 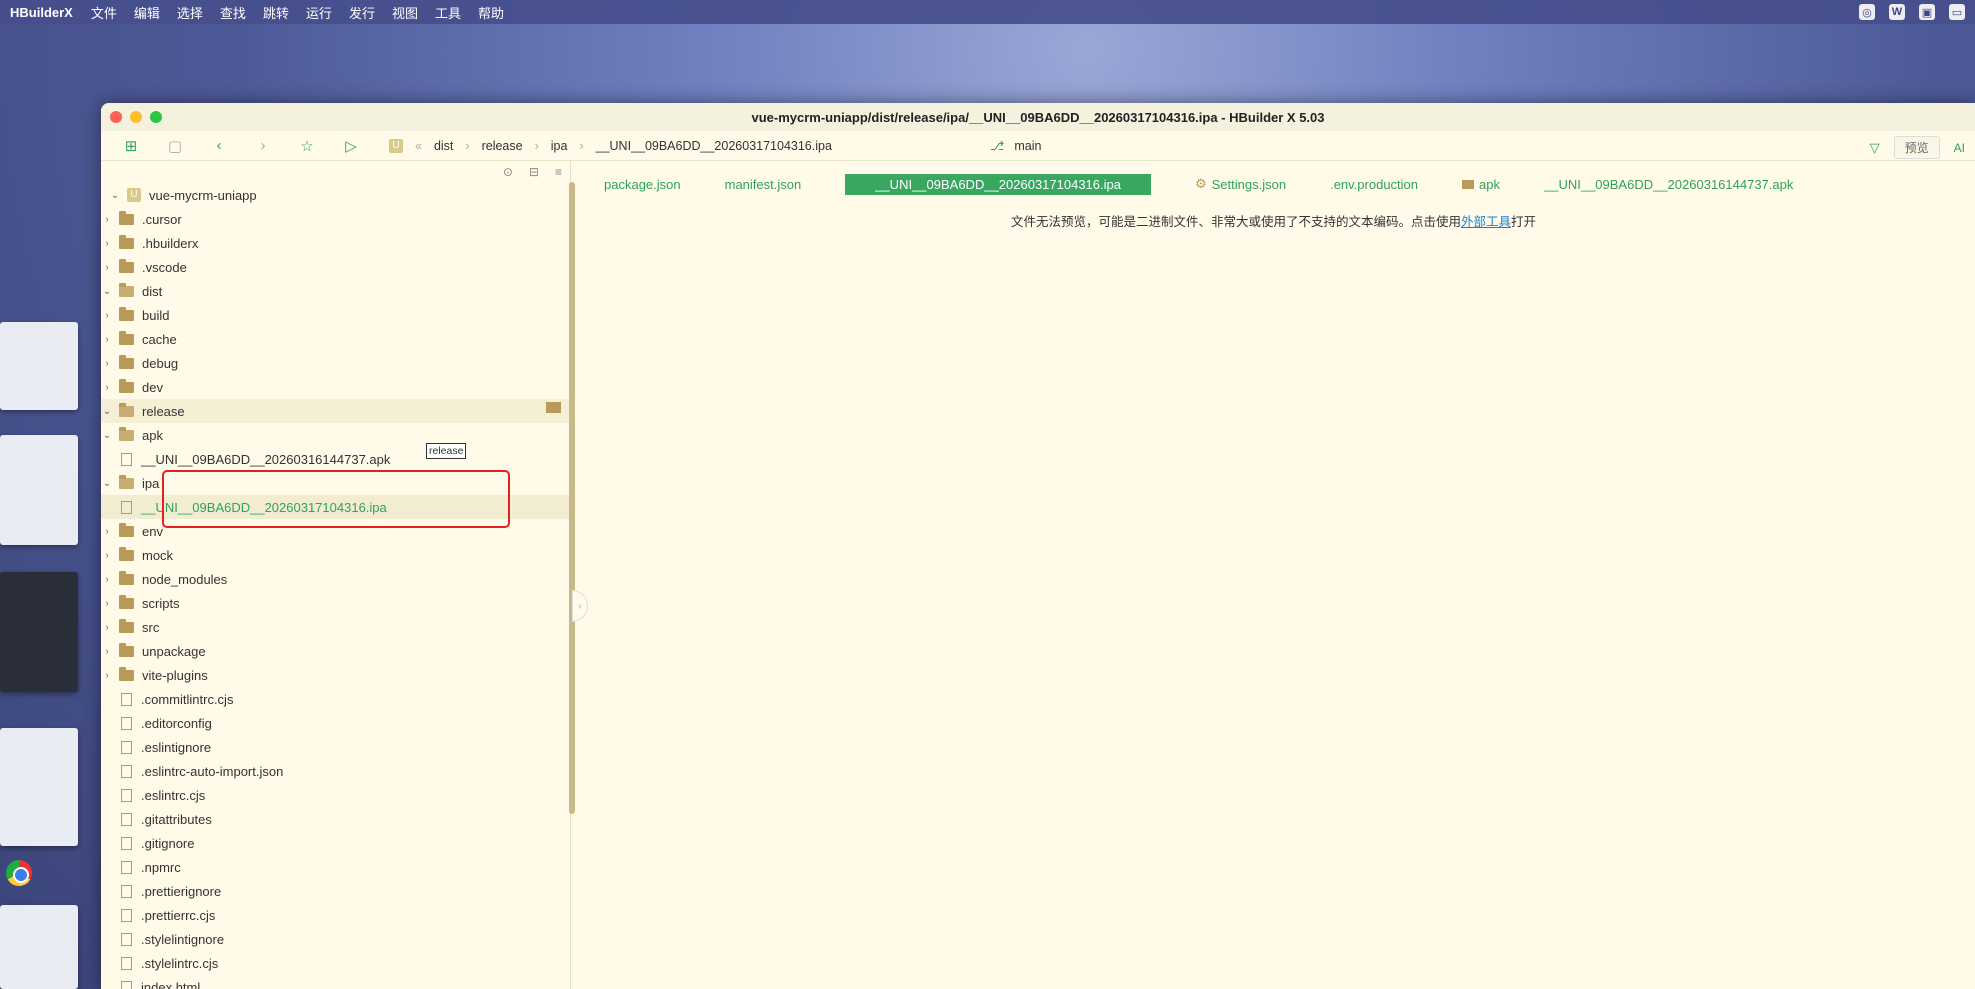 I want to click on forward-icon: ›, so click(x=263, y=145).